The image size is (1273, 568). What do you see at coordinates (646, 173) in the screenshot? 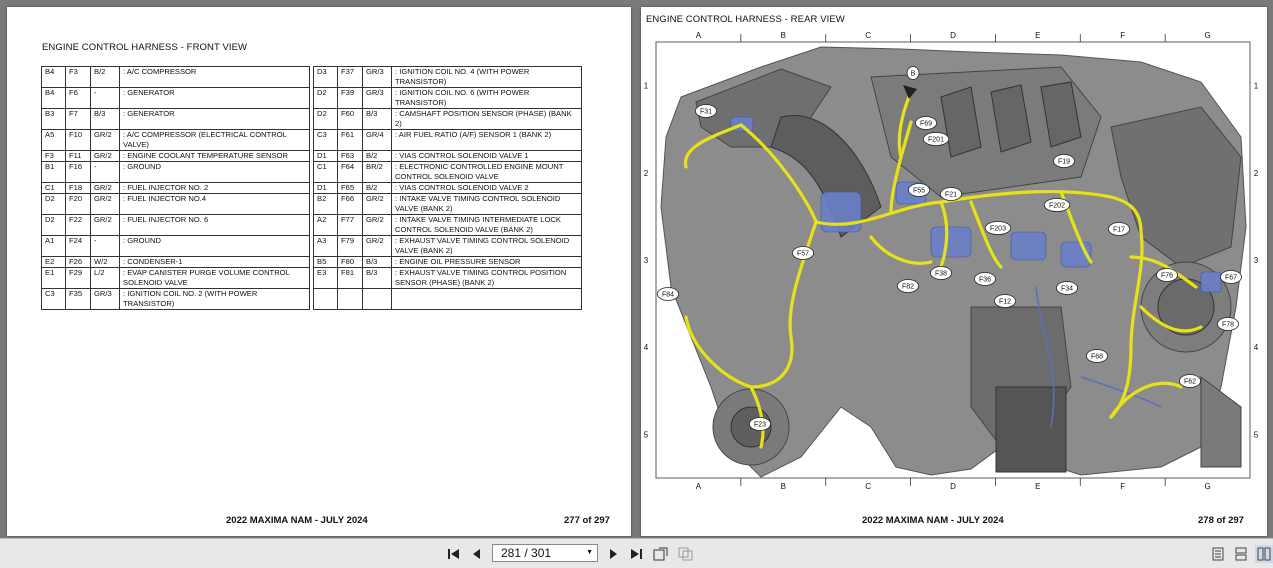
I see `grid-row-label: 2` at bounding box center [646, 173].